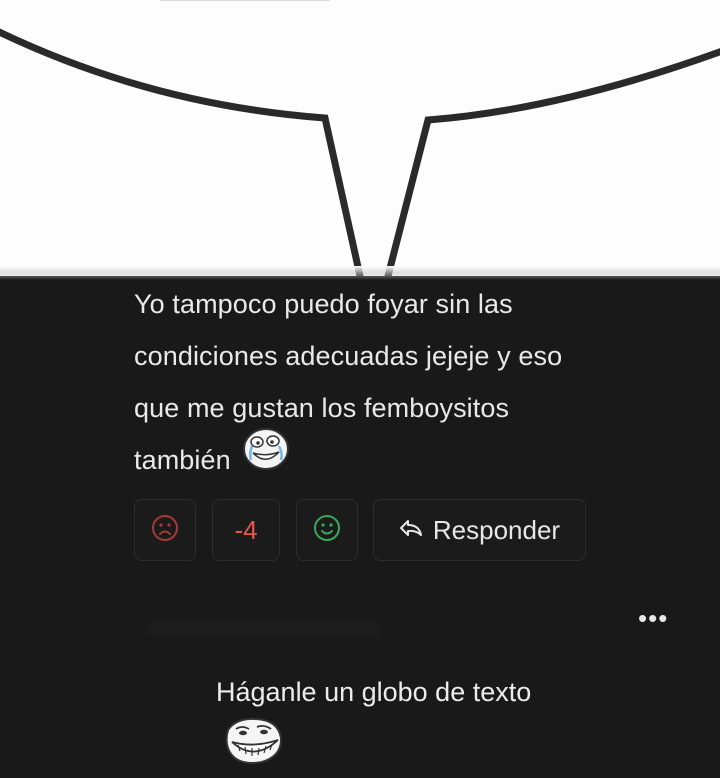 The width and height of the screenshot is (720, 778). I want to click on score-value: -4, so click(246, 529).